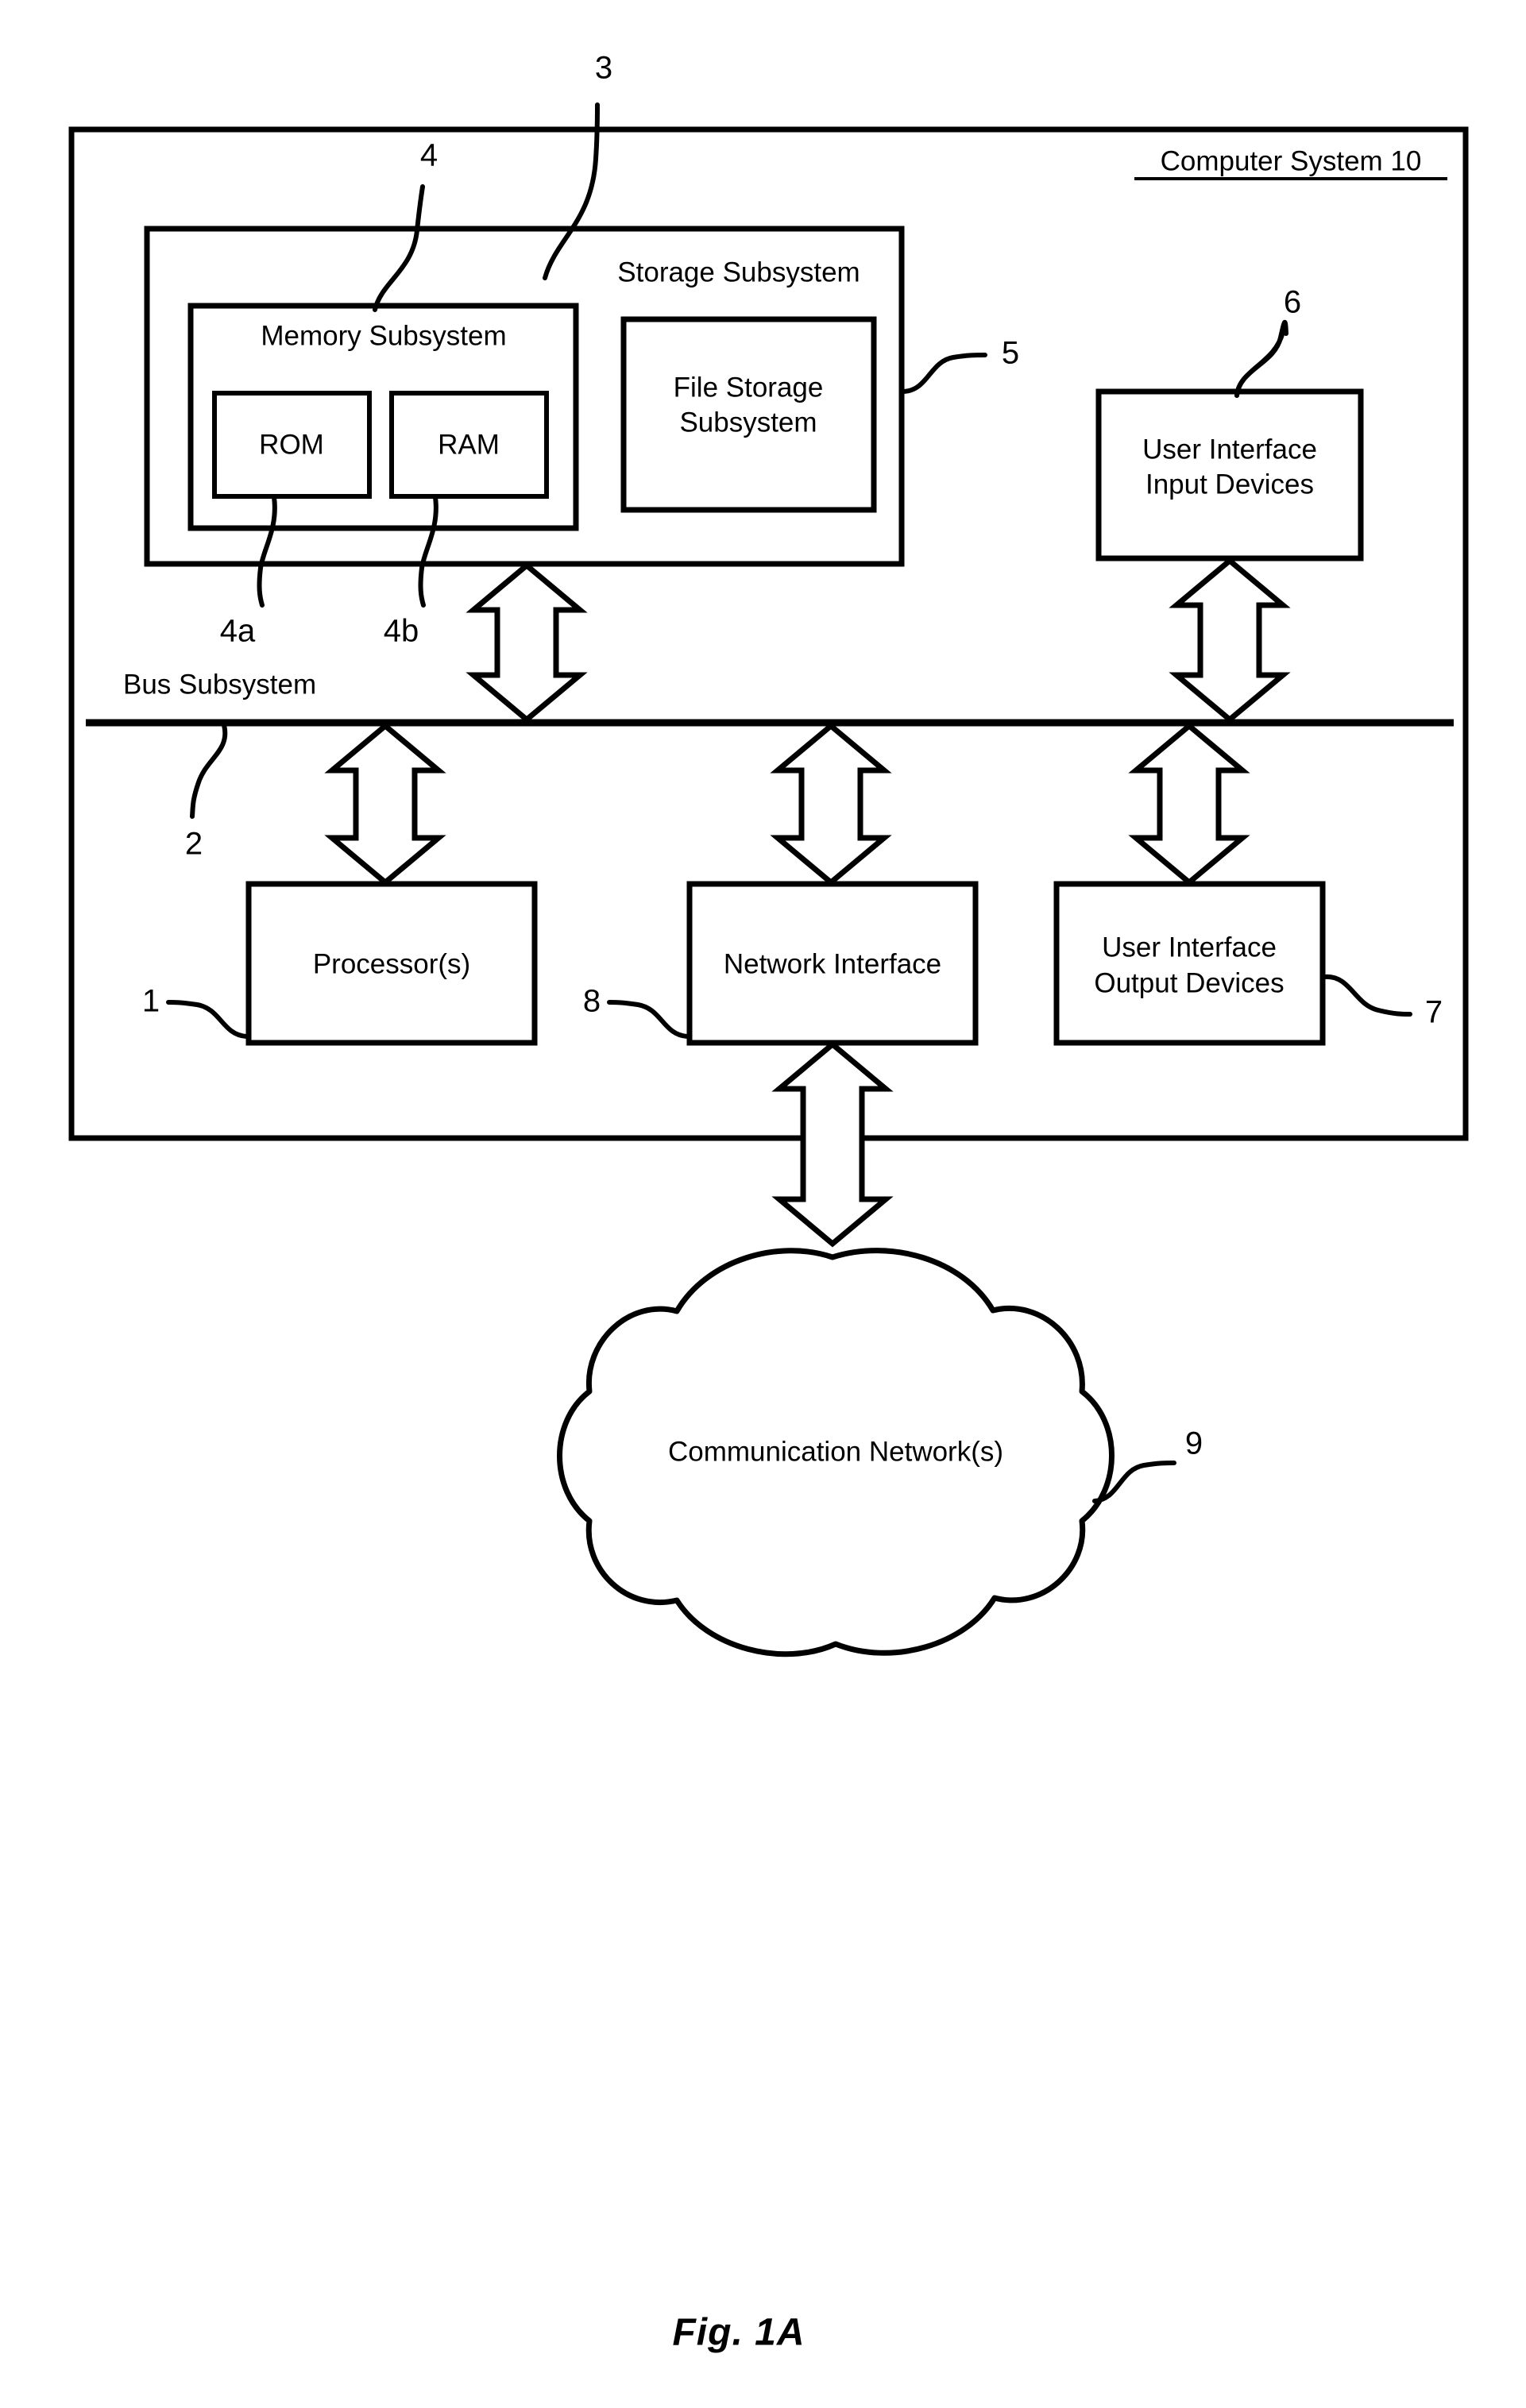 Image resolution: width=1526 pixels, height=2408 pixels. I want to click on ref-7: 7, so click(1434, 1012).